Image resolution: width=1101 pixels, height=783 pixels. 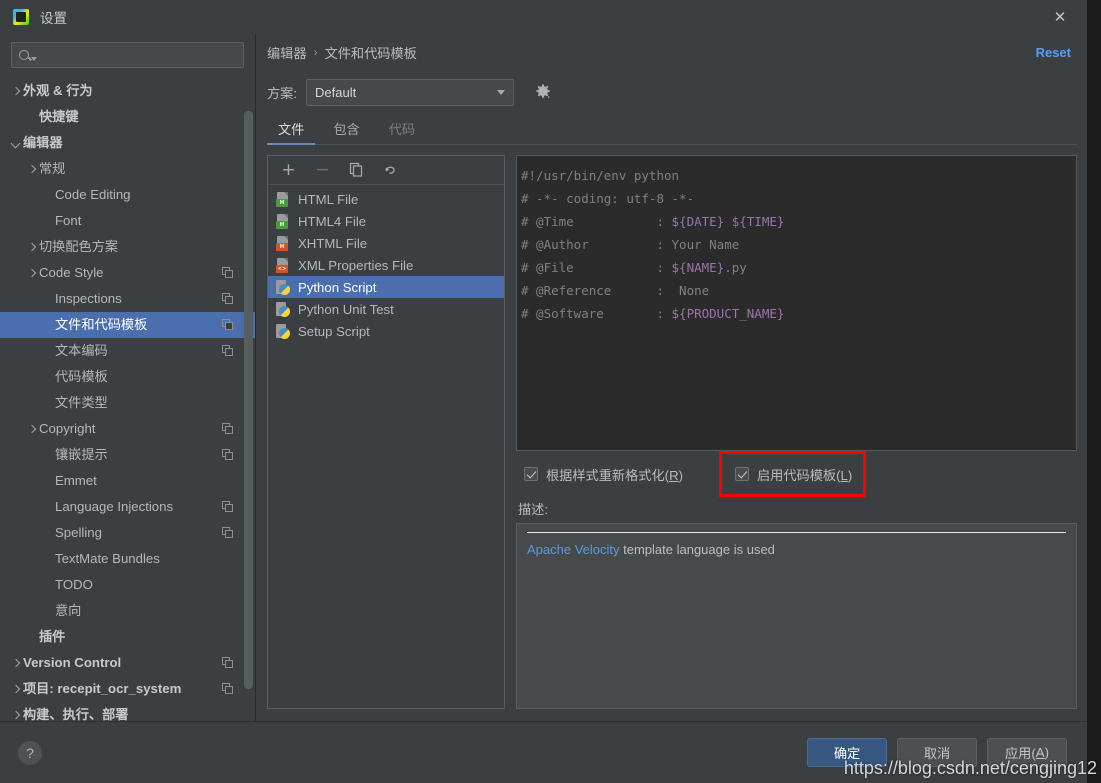 I want to click on code-text: # @Time :, so click(x=596, y=221).